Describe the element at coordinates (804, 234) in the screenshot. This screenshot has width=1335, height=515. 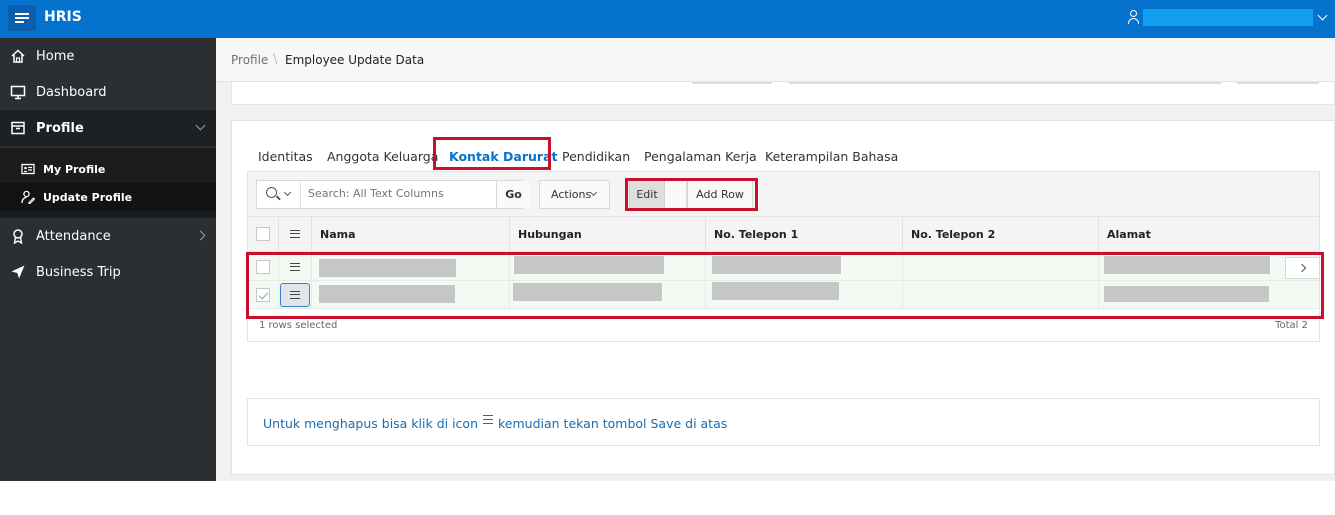
I see `column-header-no-telepon-1: No. Telepon 1` at that location.